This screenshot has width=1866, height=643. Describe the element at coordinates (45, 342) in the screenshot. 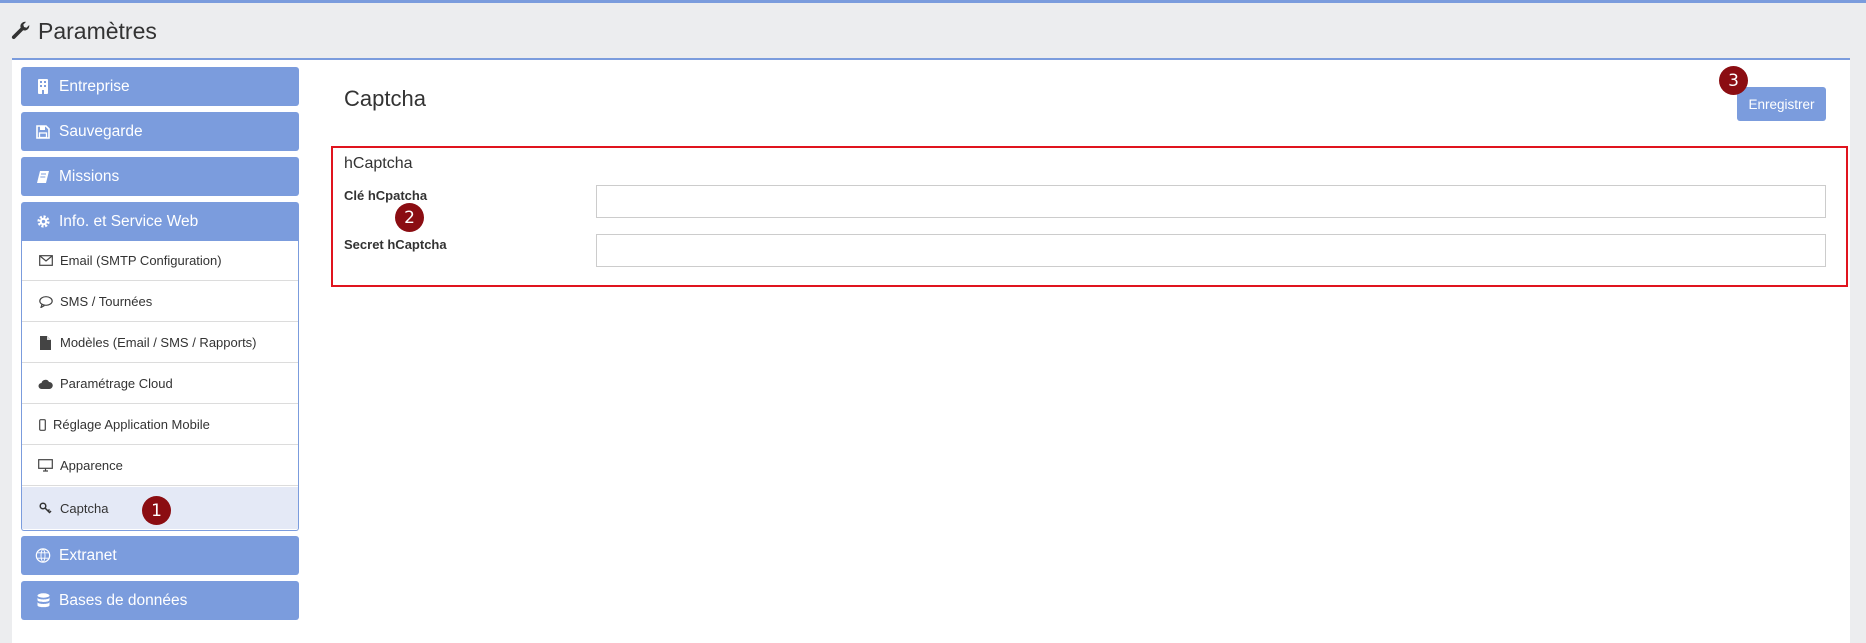

I see `file-icon` at that location.